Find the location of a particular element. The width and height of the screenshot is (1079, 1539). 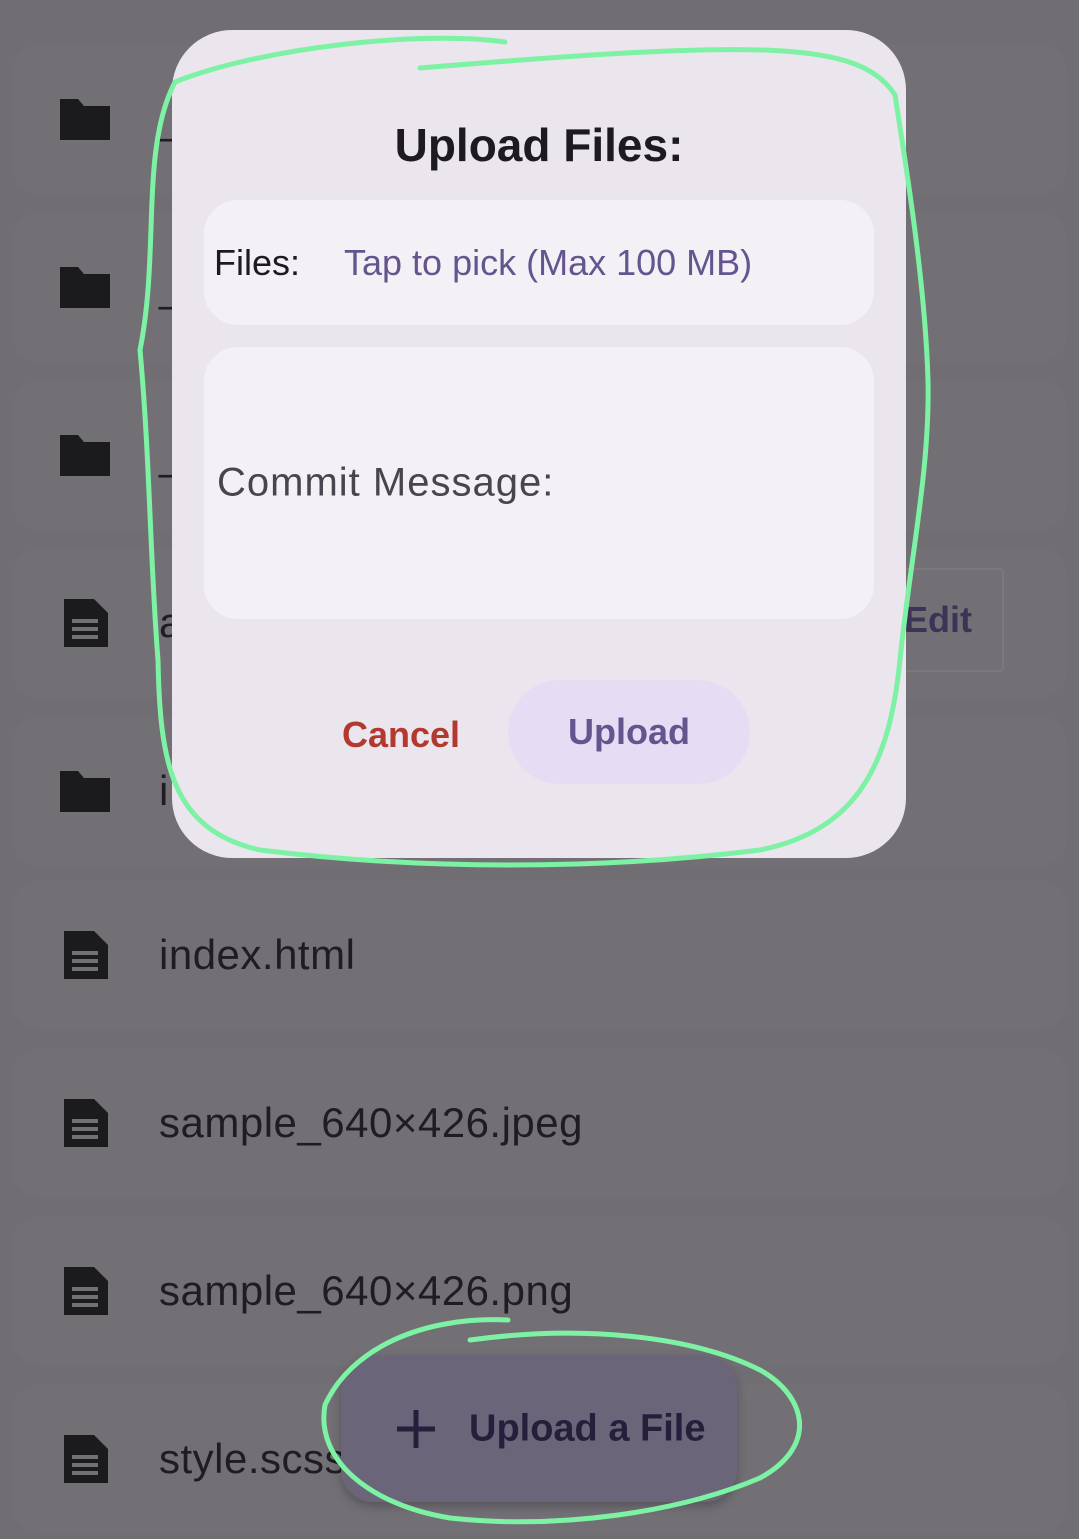

list-item-name: sample_640×426.png is located at coordinates (366, 1290).